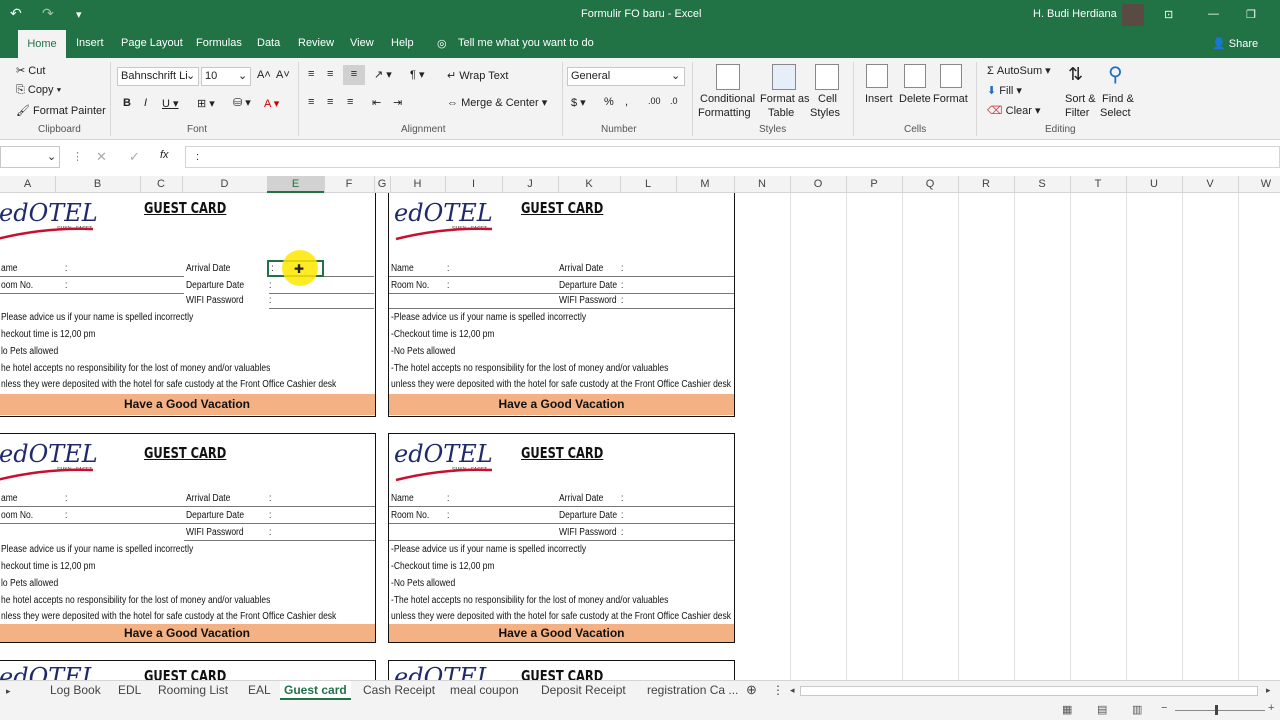  I want to click on sheet-tab: Deposit Receipt, so click(583, 690).